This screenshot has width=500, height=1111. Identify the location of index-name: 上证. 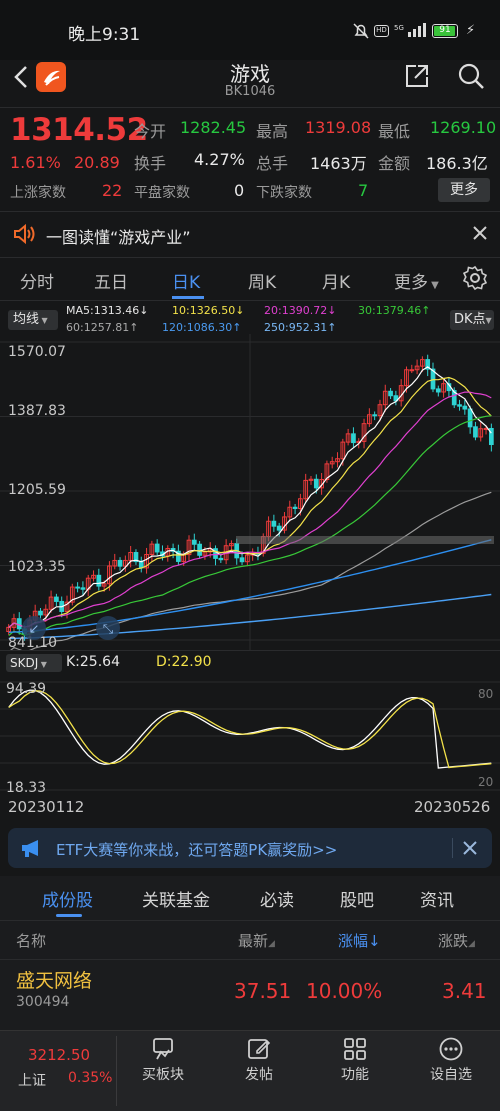
(32, 1081).